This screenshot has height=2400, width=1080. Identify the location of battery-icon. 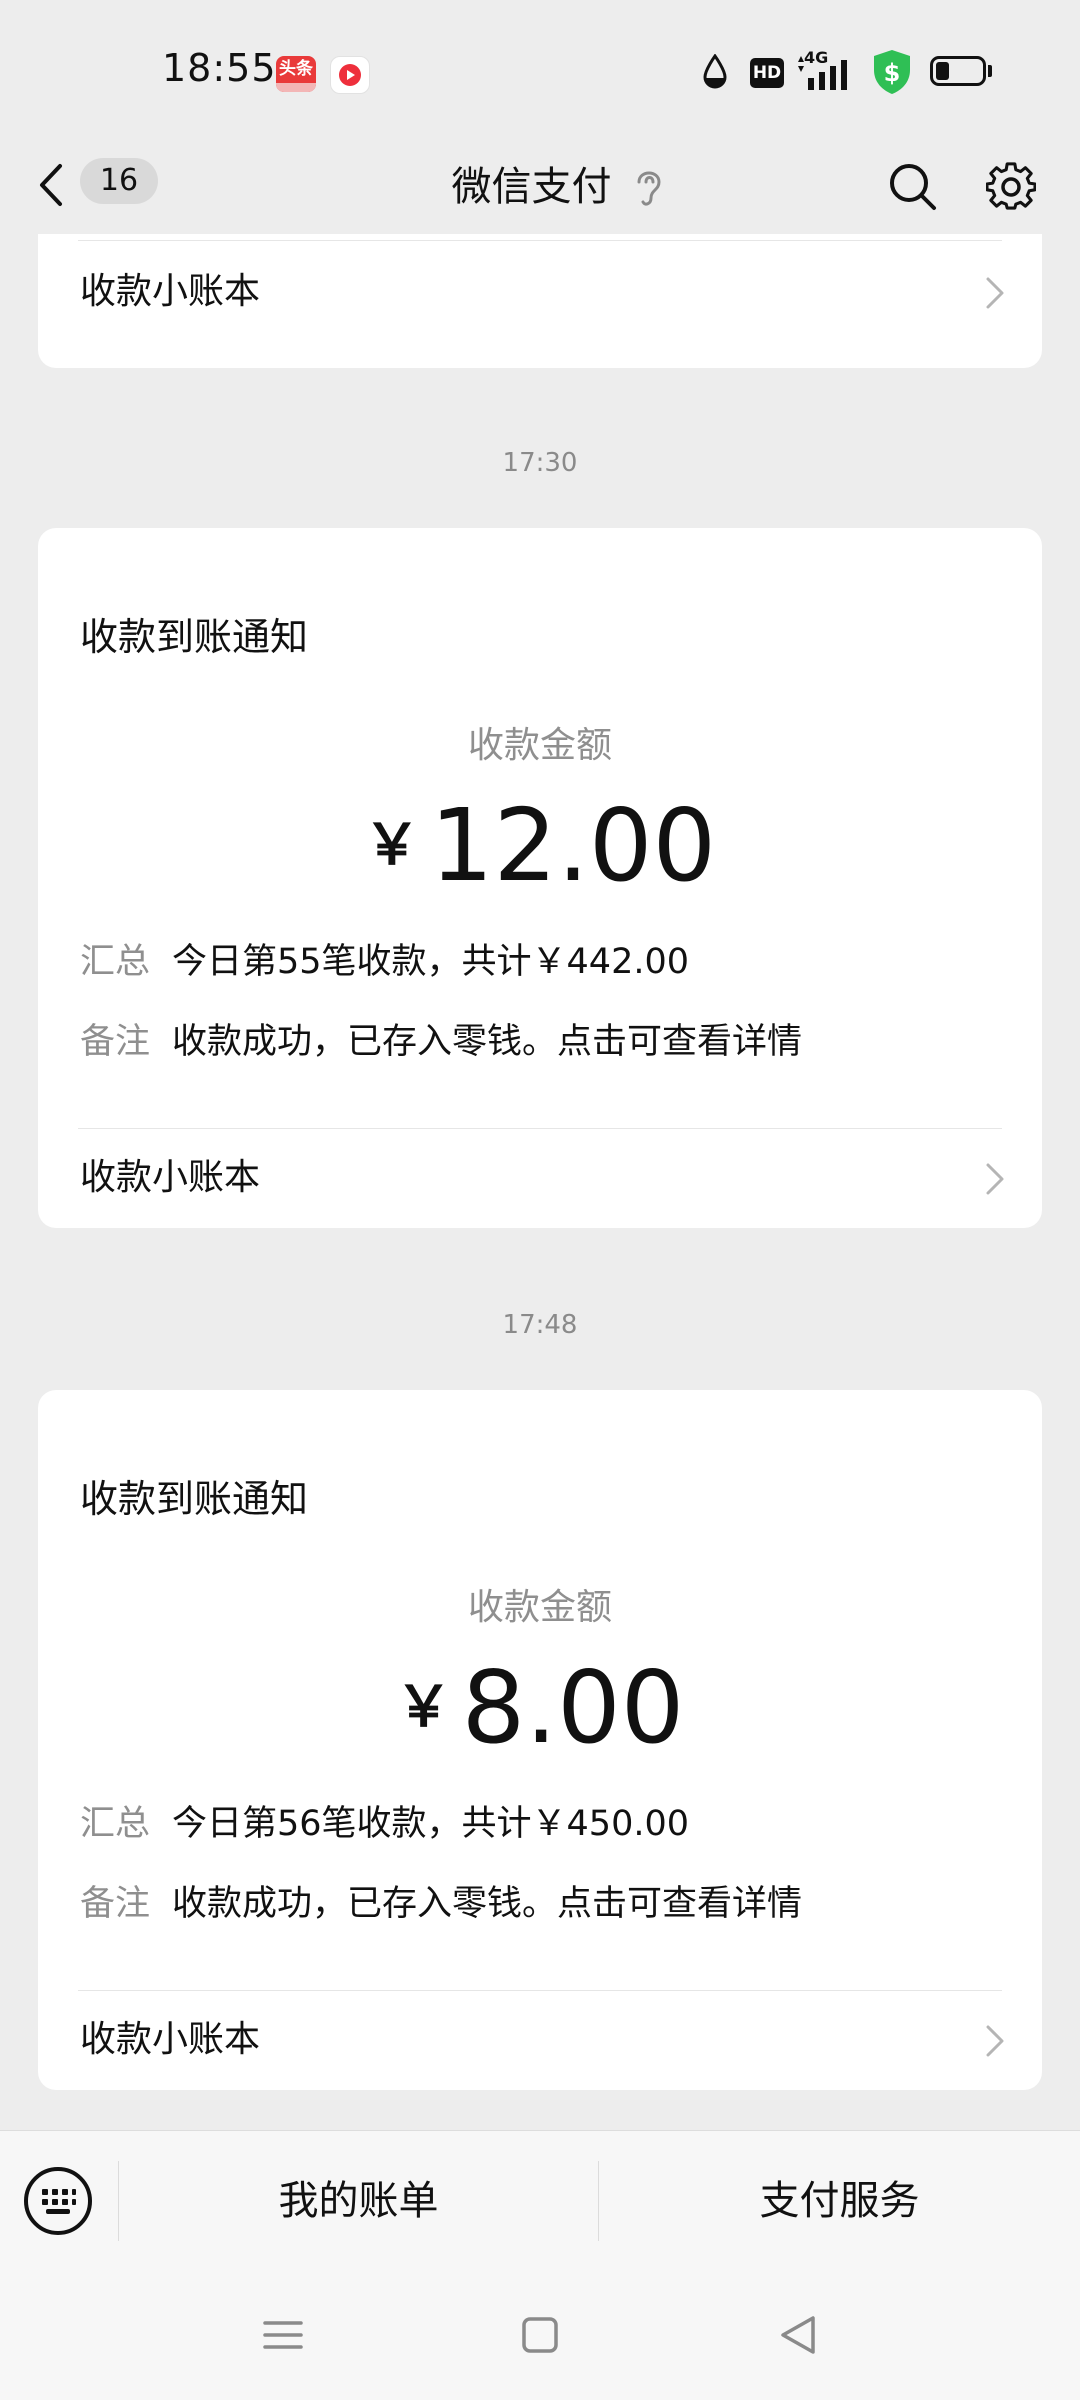
(962, 72).